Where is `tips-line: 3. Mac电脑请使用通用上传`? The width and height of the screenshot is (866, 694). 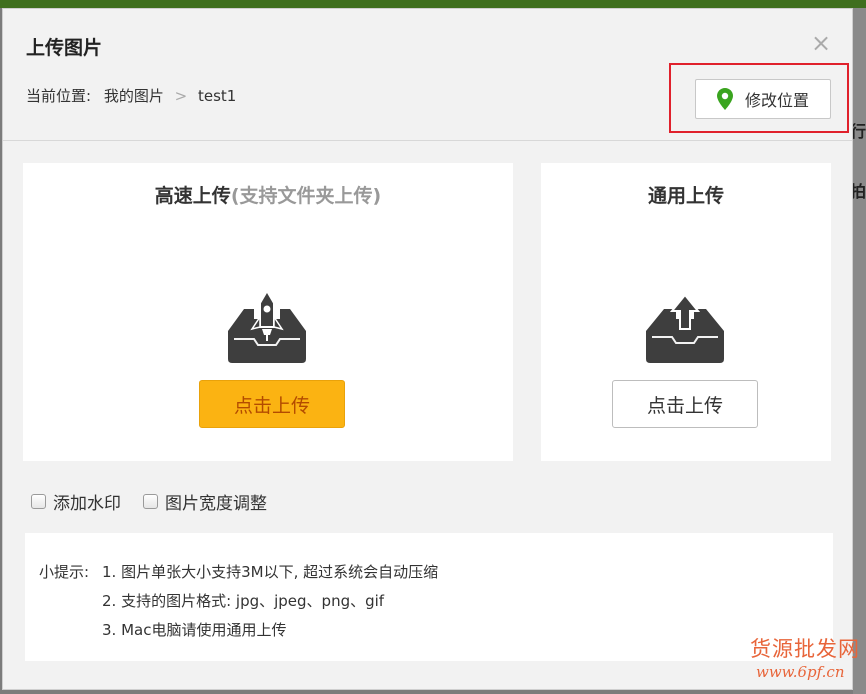 tips-line: 3. Mac电脑请使用通用上传 is located at coordinates (194, 630).